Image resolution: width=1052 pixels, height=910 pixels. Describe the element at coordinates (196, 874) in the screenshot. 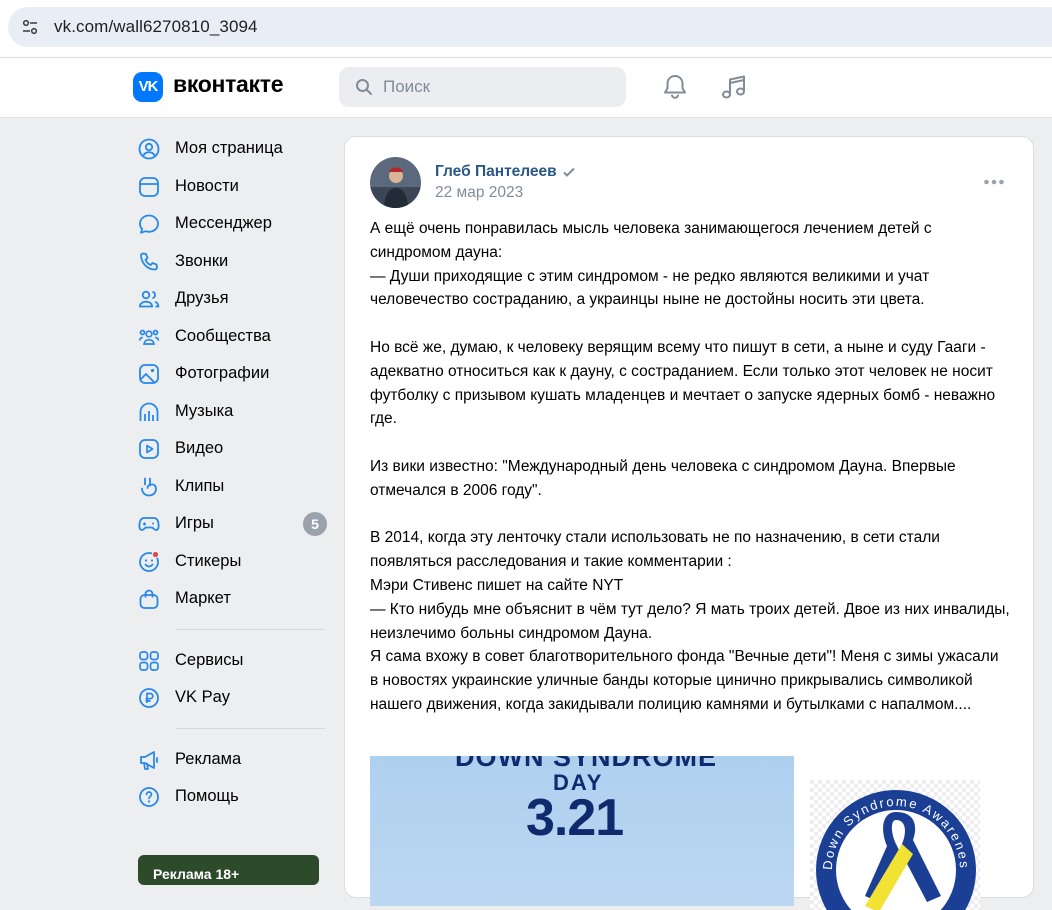

I see `ad-banner-label: Реклама 18+` at that location.